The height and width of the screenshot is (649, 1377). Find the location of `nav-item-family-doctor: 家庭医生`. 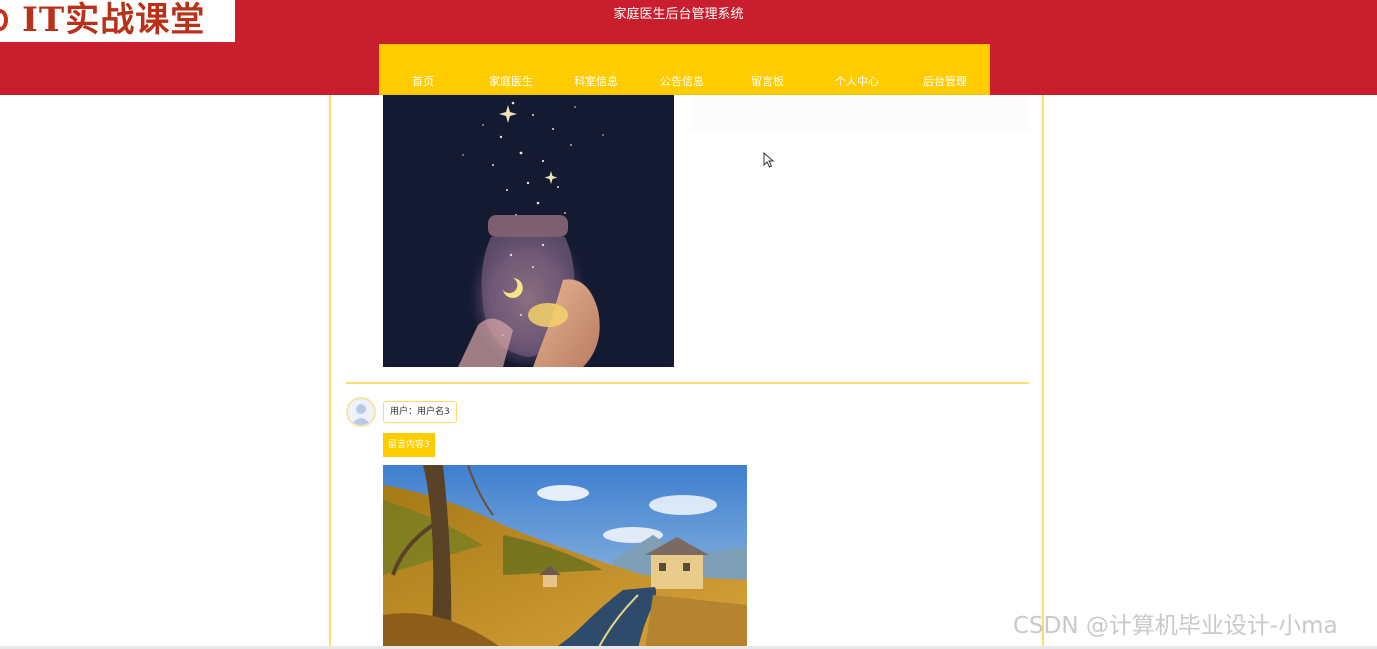

nav-item-family-doctor: 家庭医生 is located at coordinates (511, 82).